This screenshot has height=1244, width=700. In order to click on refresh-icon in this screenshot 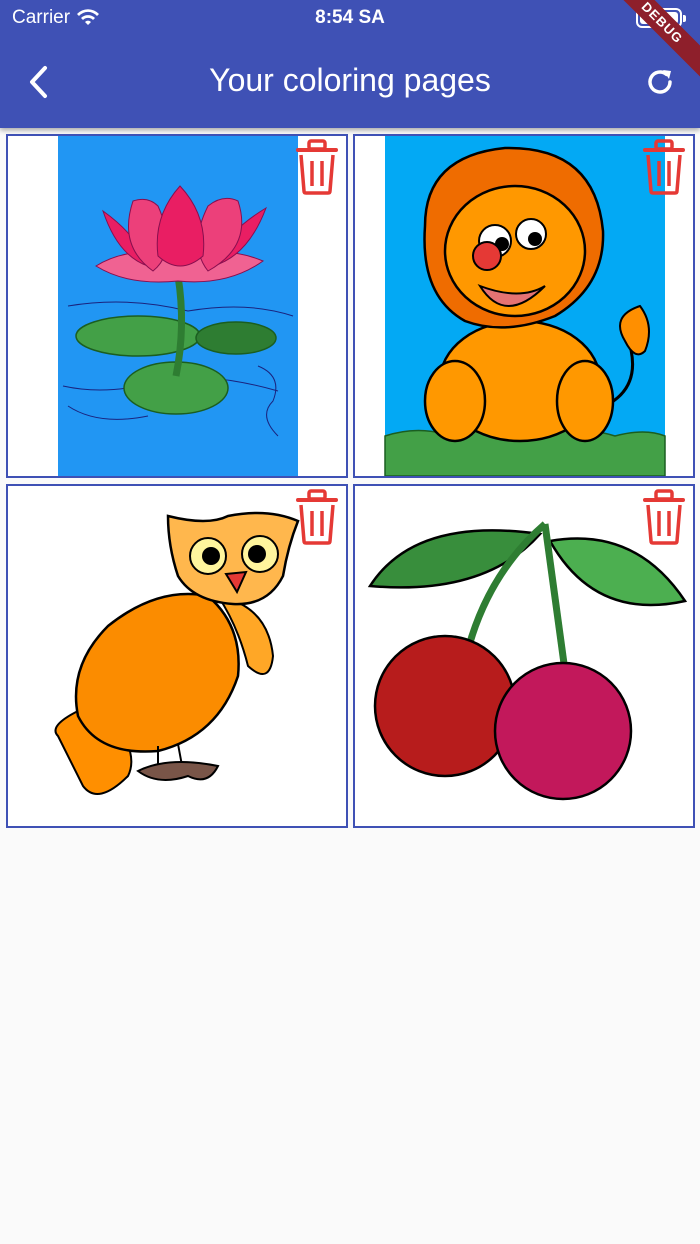, I will do `click(660, 82)`.